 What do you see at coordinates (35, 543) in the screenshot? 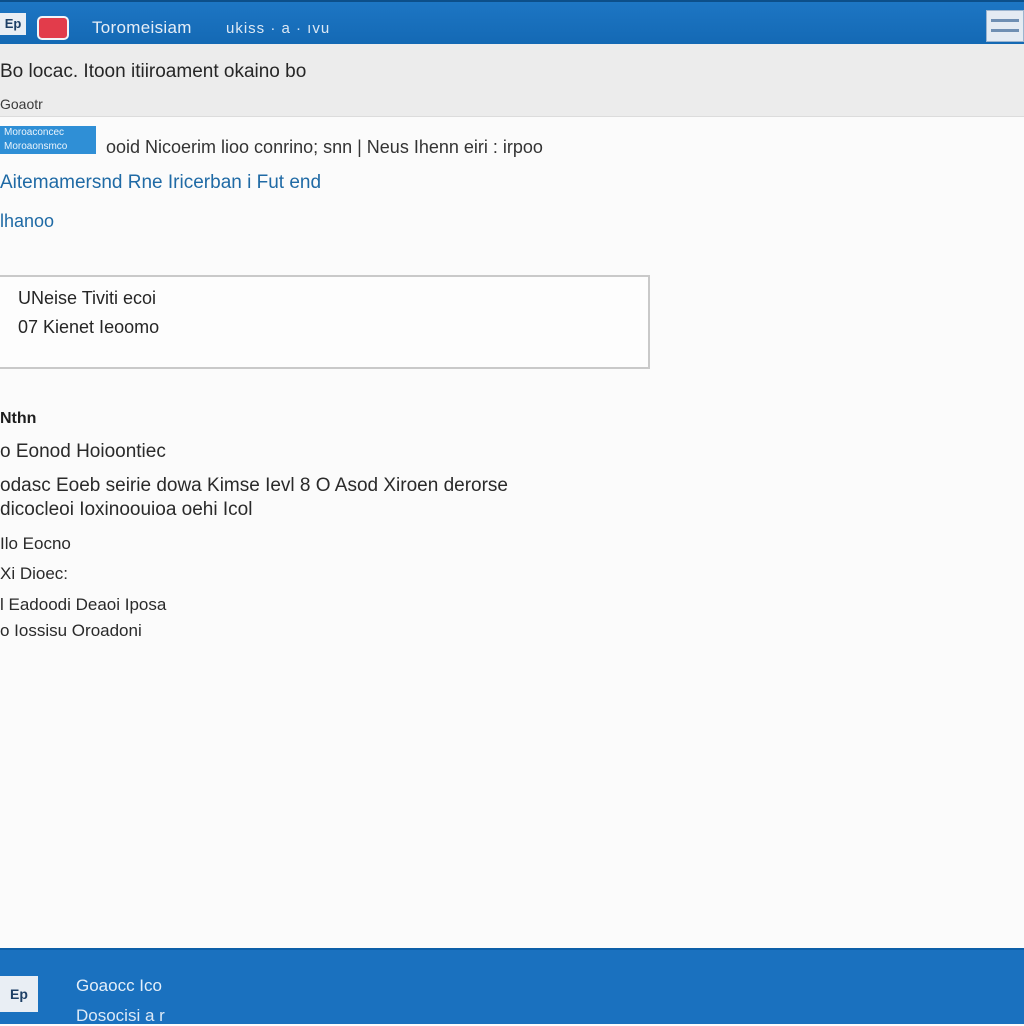
I see `list-item: Ilo Eocno` at bounding box center [35, 543].